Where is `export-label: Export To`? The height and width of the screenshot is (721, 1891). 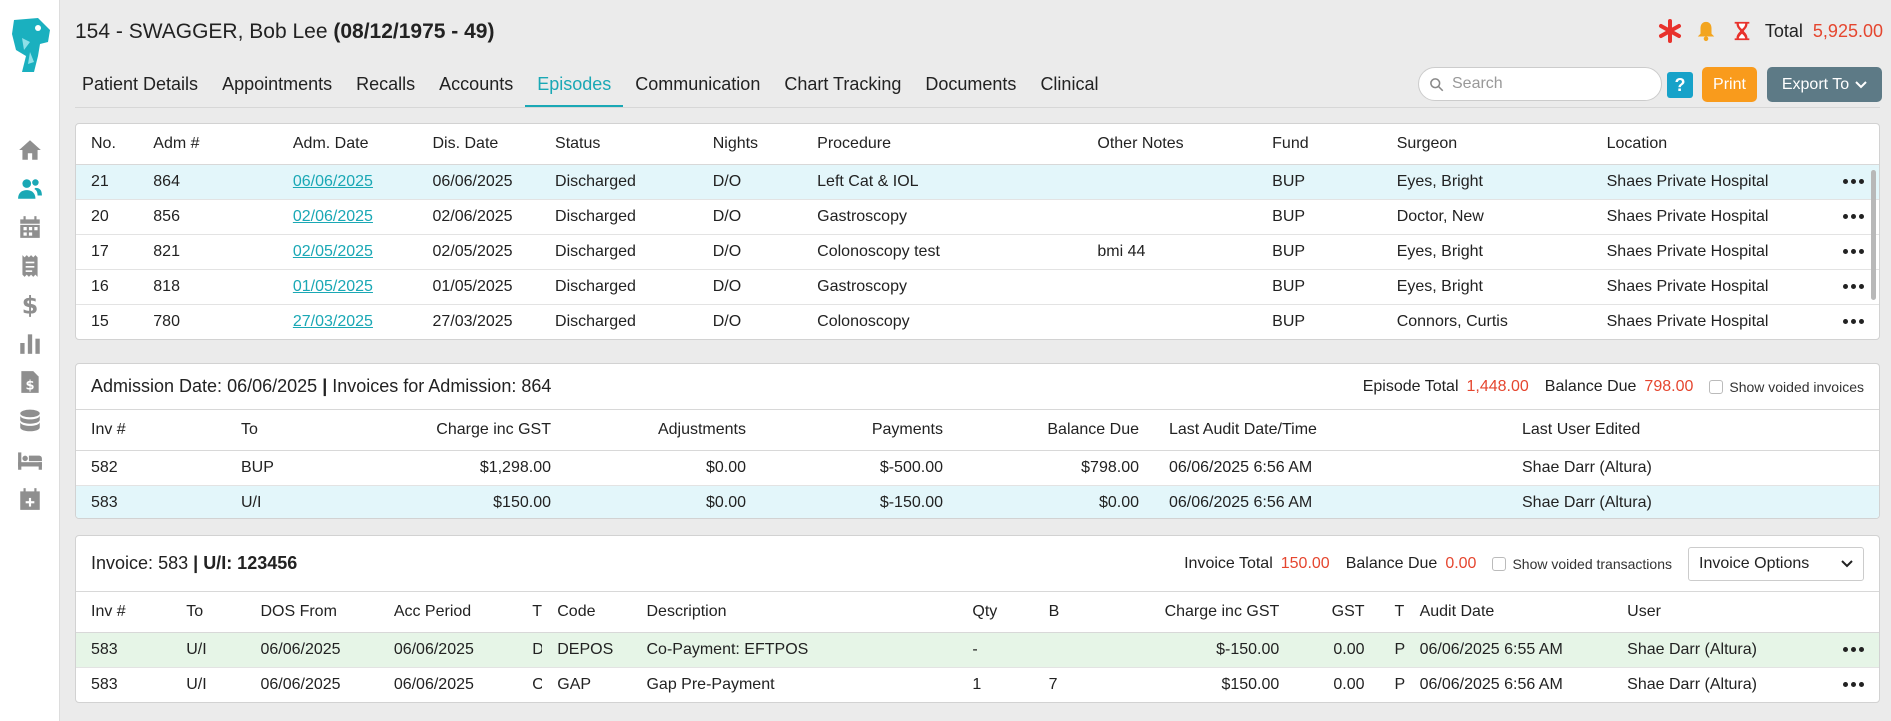
export-label: Export To is located at coordinates (1815, 84).